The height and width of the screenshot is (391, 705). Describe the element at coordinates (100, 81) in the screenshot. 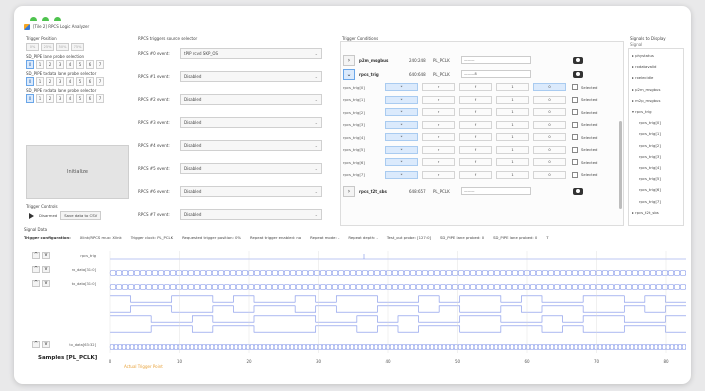

I see `txdata-probe-option-7: 7` at that location.